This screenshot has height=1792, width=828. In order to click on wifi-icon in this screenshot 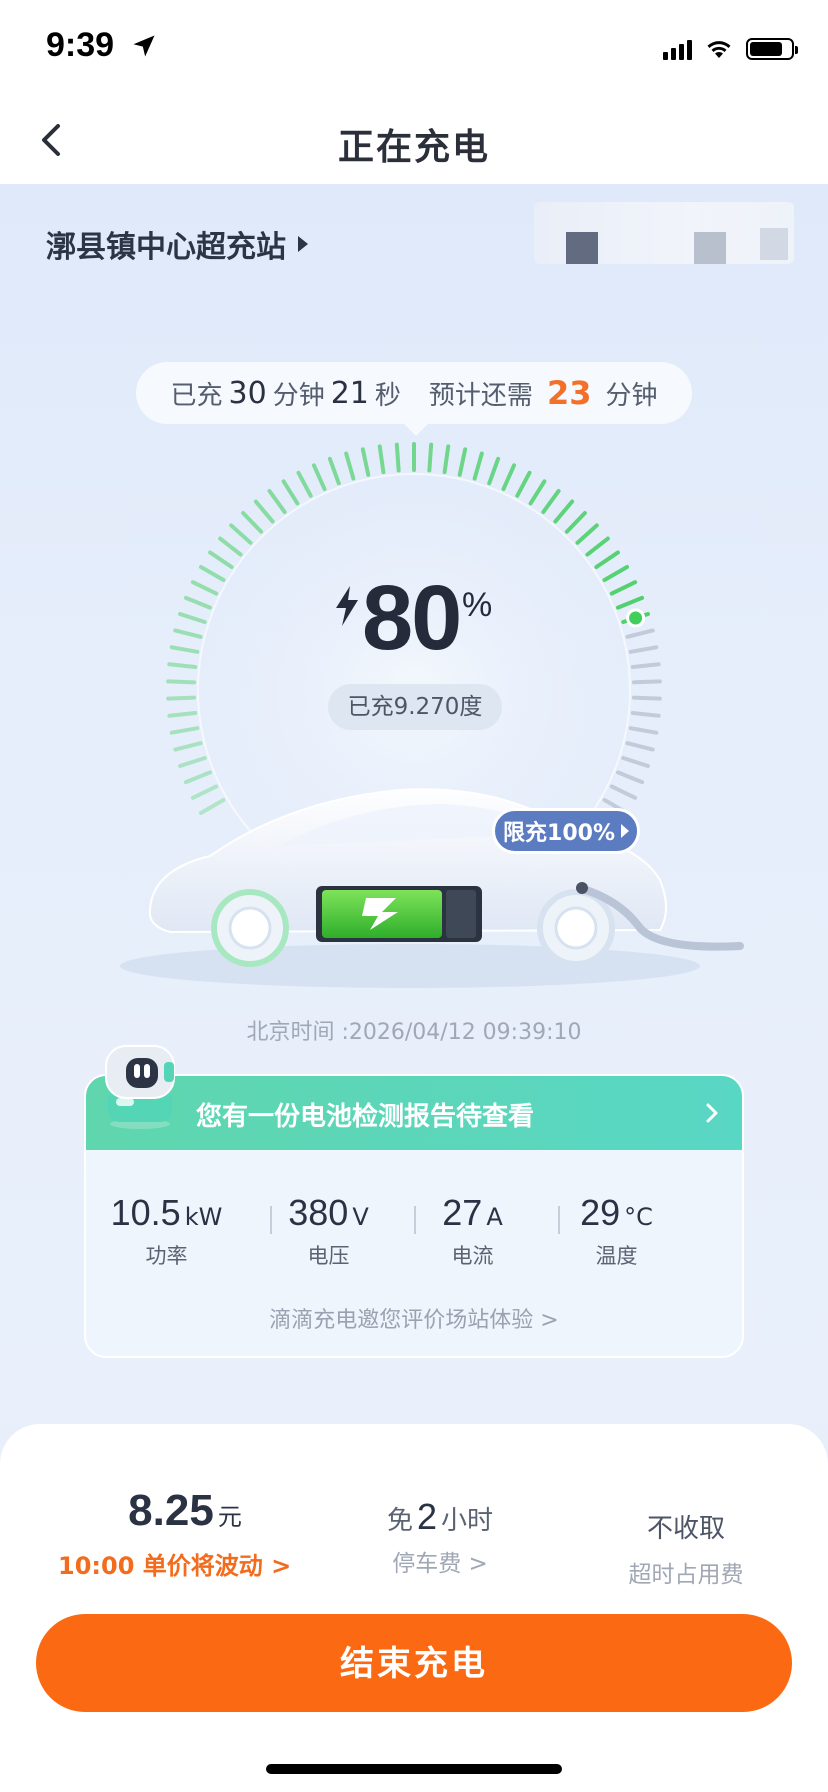, I will do `click(719, 49)`.